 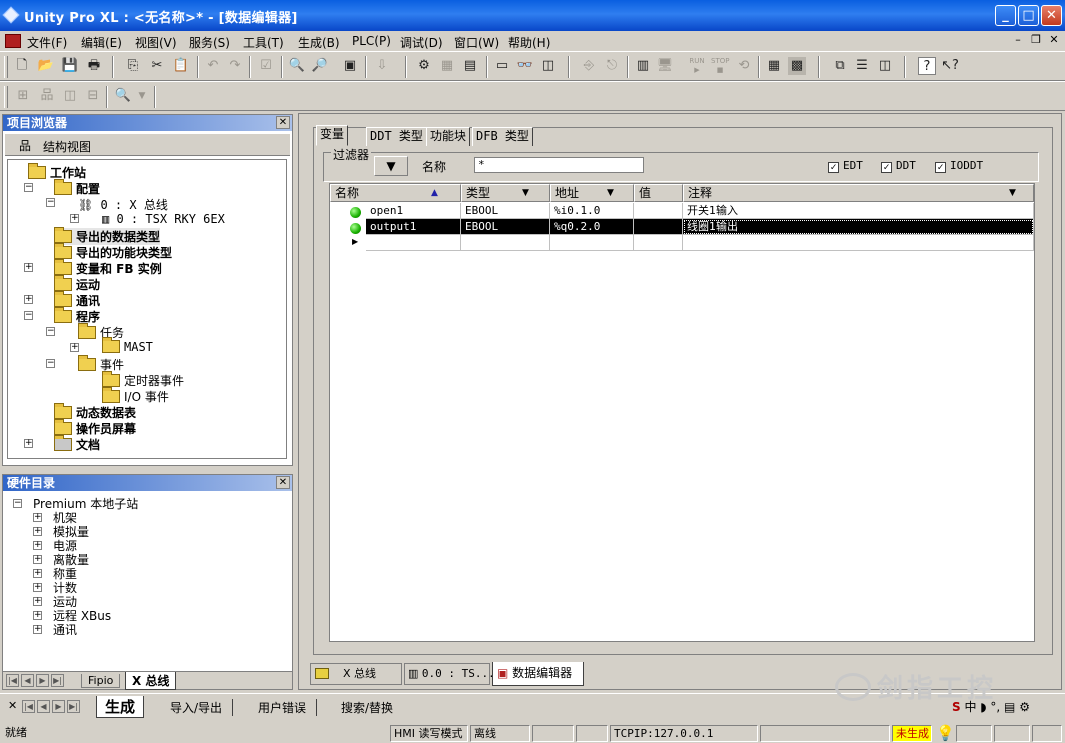 What do you see at coordinates (70, 66) in the screenshot?
I see `save-icon: 💾` at bounding box center [70, 66].